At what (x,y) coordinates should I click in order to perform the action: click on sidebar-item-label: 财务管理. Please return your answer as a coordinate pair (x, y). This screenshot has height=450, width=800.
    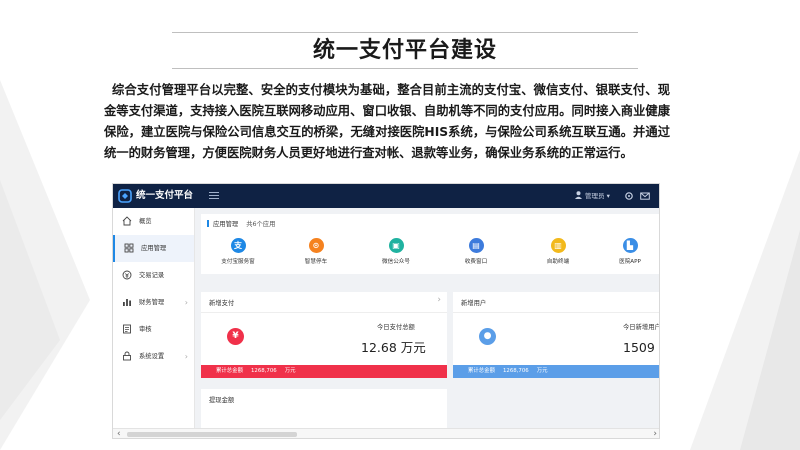
    Looking at the image, I should click on (152, 302).